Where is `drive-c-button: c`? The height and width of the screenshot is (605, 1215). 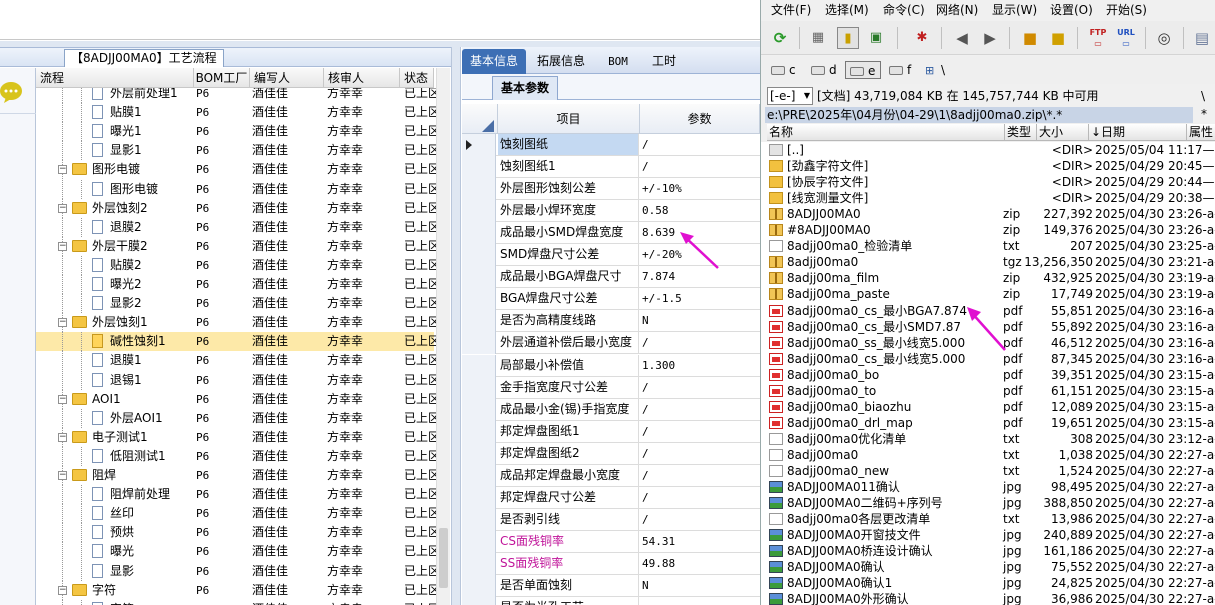
drive-c-button: c is located at coordinates (787, 70).